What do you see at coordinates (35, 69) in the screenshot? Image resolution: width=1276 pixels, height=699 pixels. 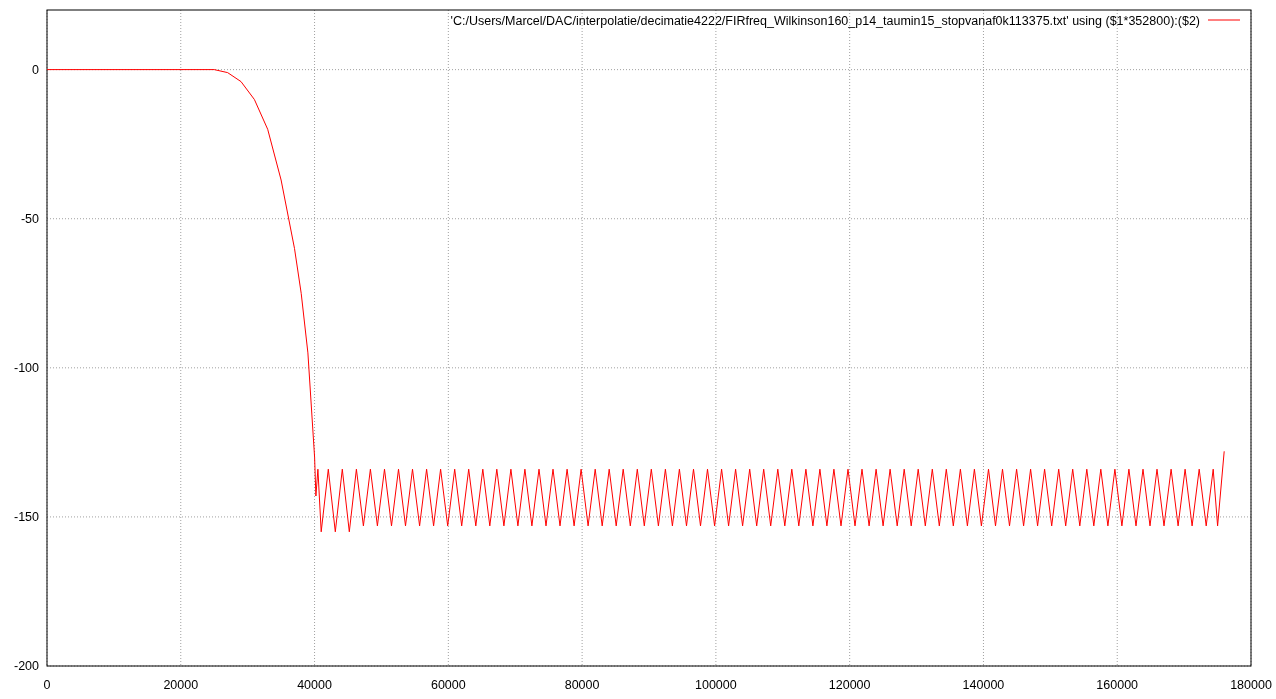 I see `y-tick-label: 0` at bounding box center [35, 69].